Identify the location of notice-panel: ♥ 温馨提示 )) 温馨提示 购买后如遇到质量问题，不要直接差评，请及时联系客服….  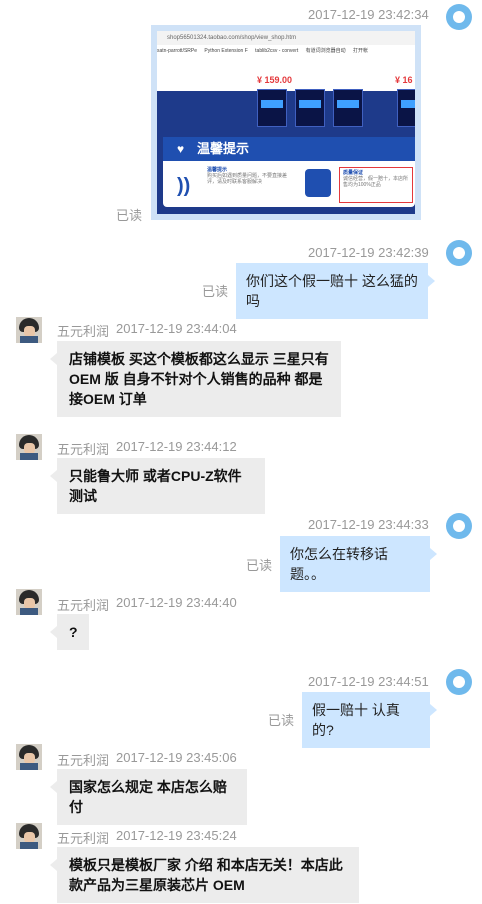
(289, 172).